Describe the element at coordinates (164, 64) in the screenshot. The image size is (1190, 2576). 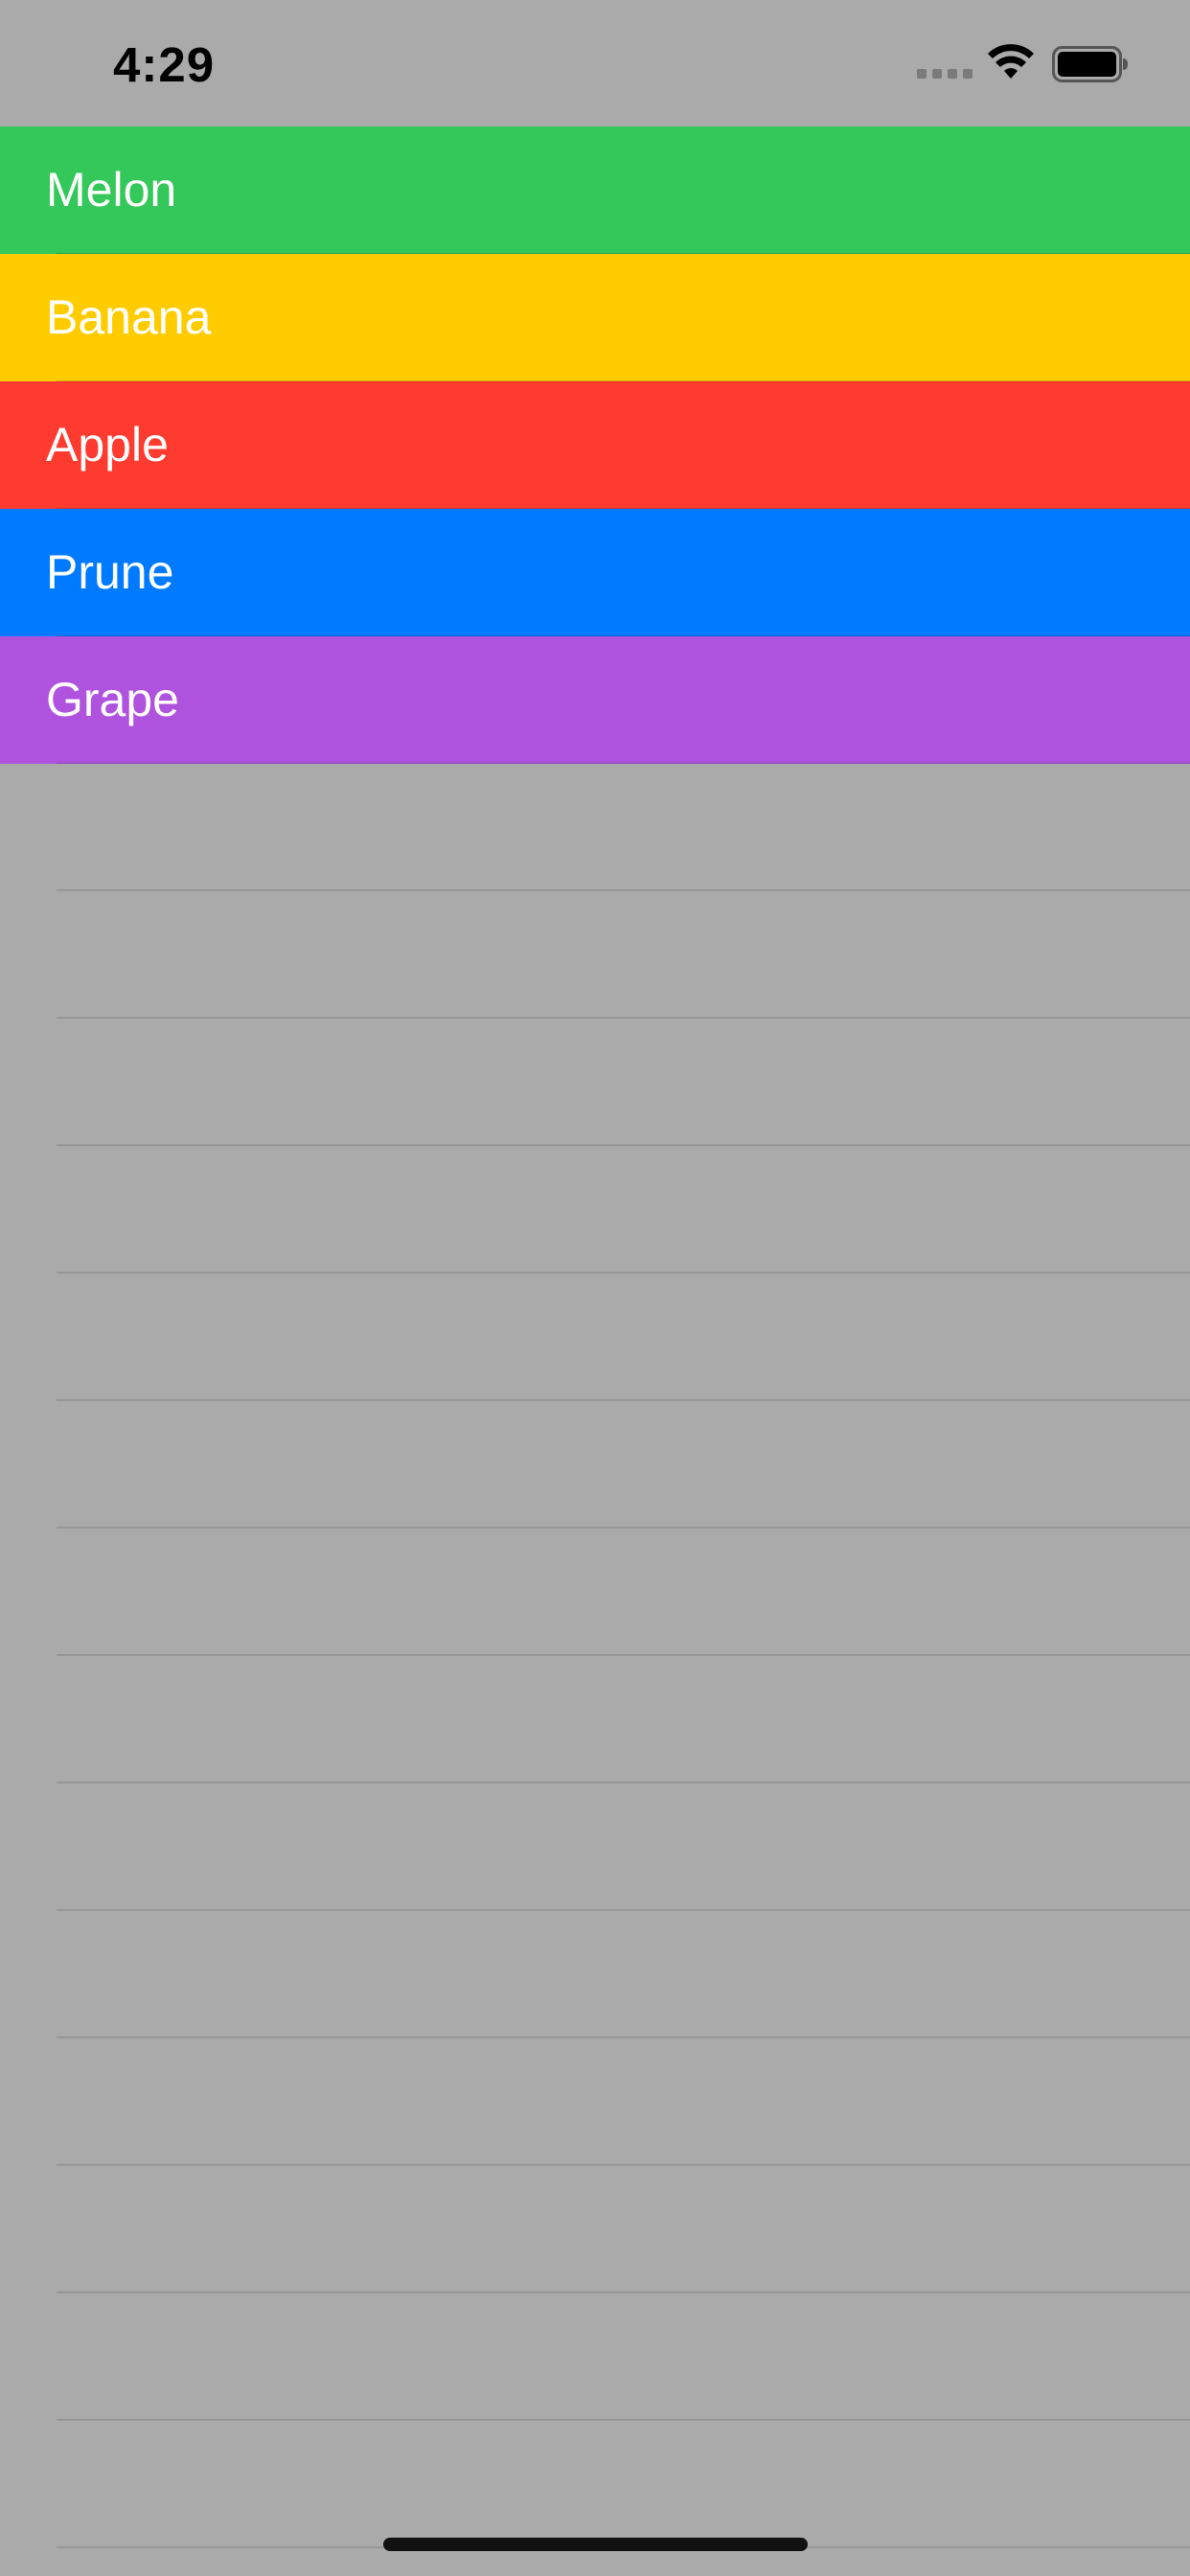
I see `status-time: 4:29` at that location.